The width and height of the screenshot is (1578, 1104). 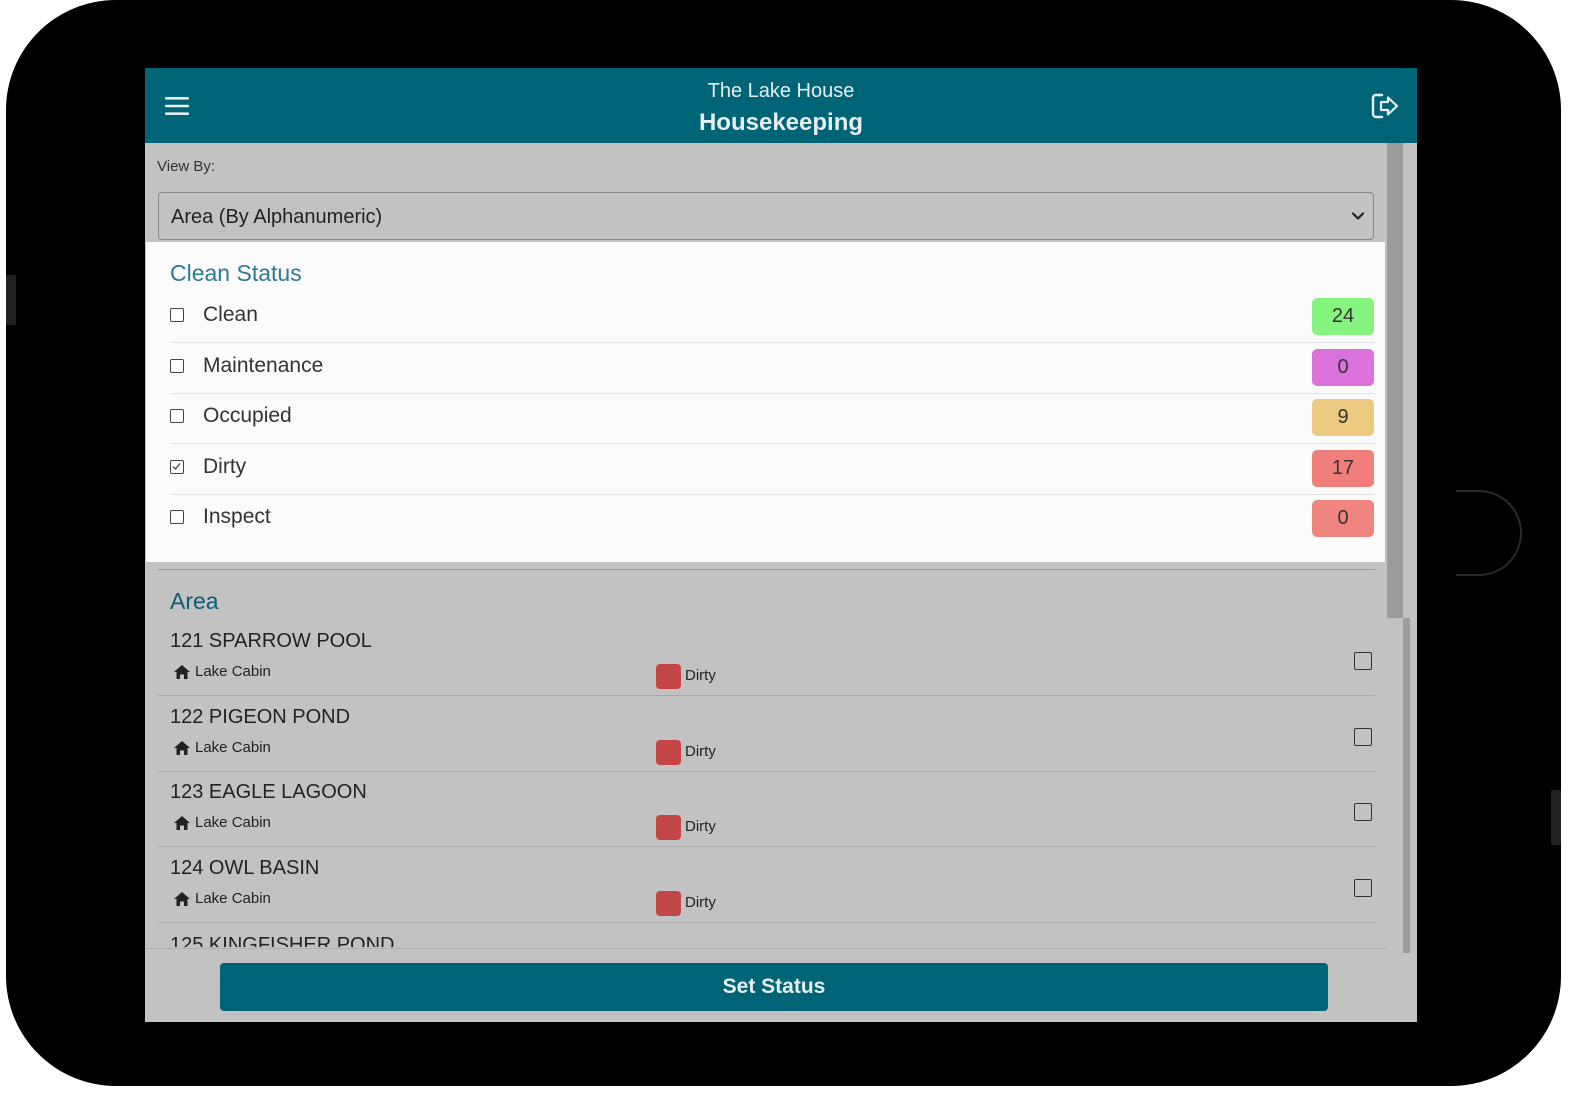 What do you see at coordinates (177, 366) in the screenshot?
I see `maintenance-checkbox` at bounding box center [177, 366].